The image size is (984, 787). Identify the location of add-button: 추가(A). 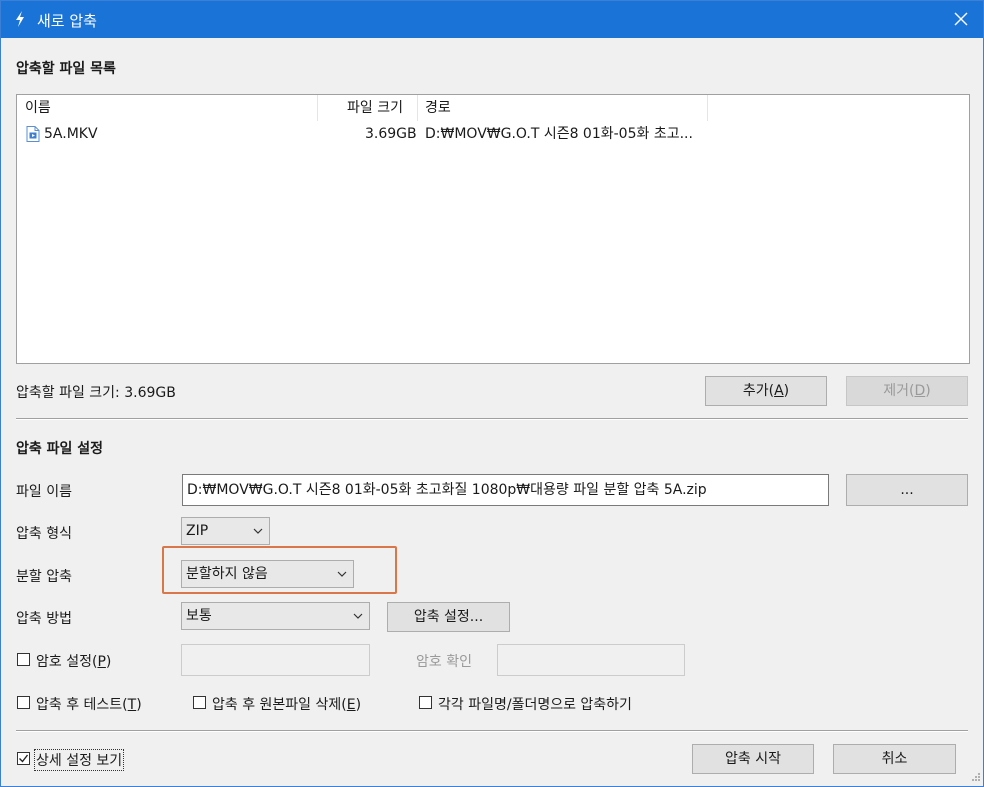
(766, 391).